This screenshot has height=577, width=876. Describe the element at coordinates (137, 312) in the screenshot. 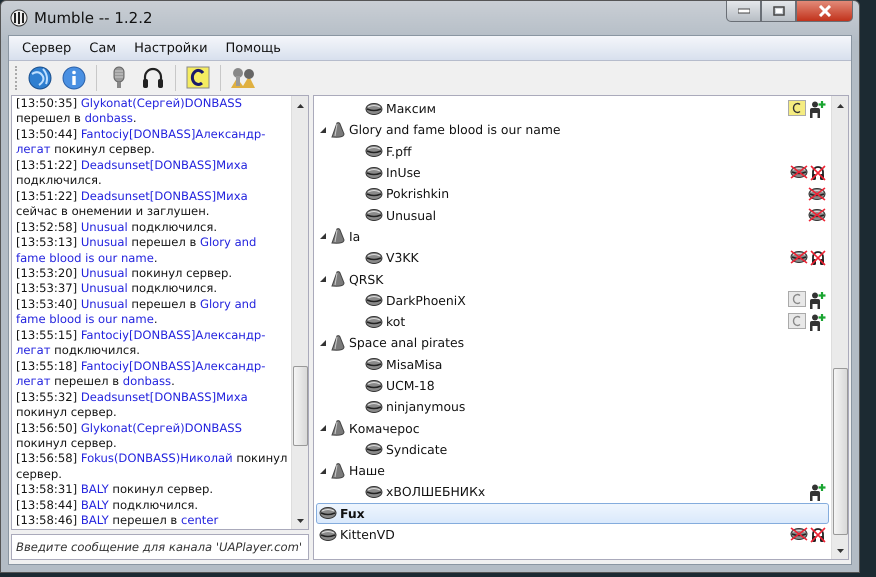

I see `log-entry: [13:53:40] Unusual перешел в Glory and fame blood is our name.` at that location.